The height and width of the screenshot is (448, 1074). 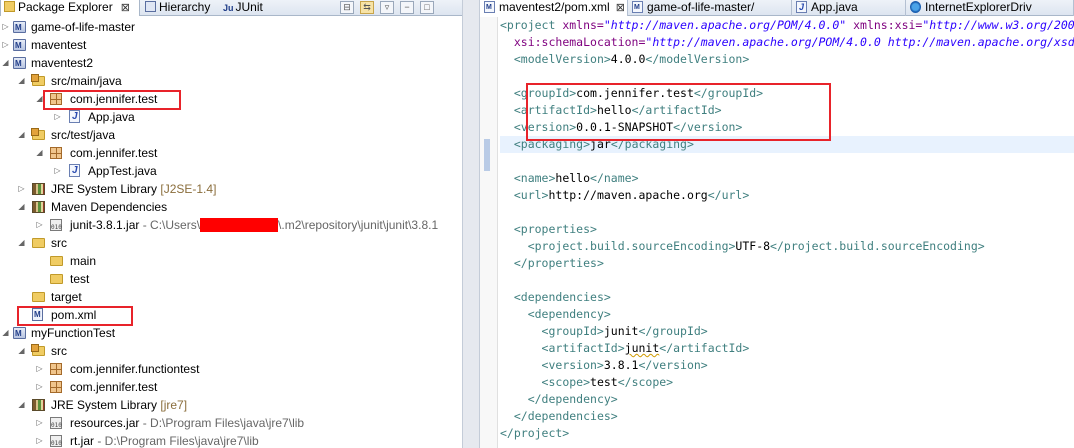 I want to click on tree-item-label: rt.jar, so click(x=82, y=441).